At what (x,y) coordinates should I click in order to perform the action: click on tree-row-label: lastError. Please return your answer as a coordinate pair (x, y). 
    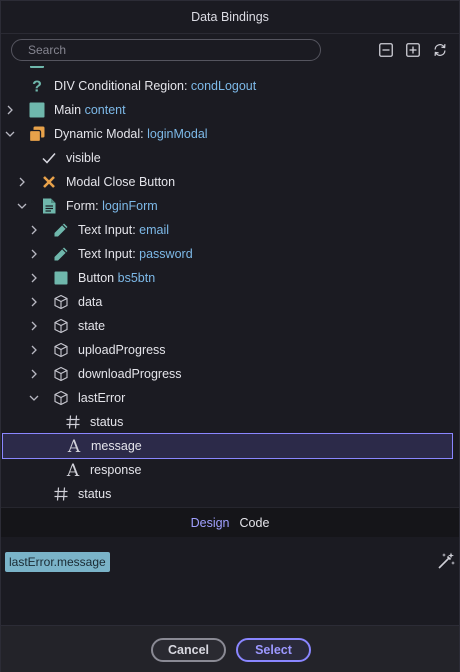
    Looking at the image, I should click on (102, 398).